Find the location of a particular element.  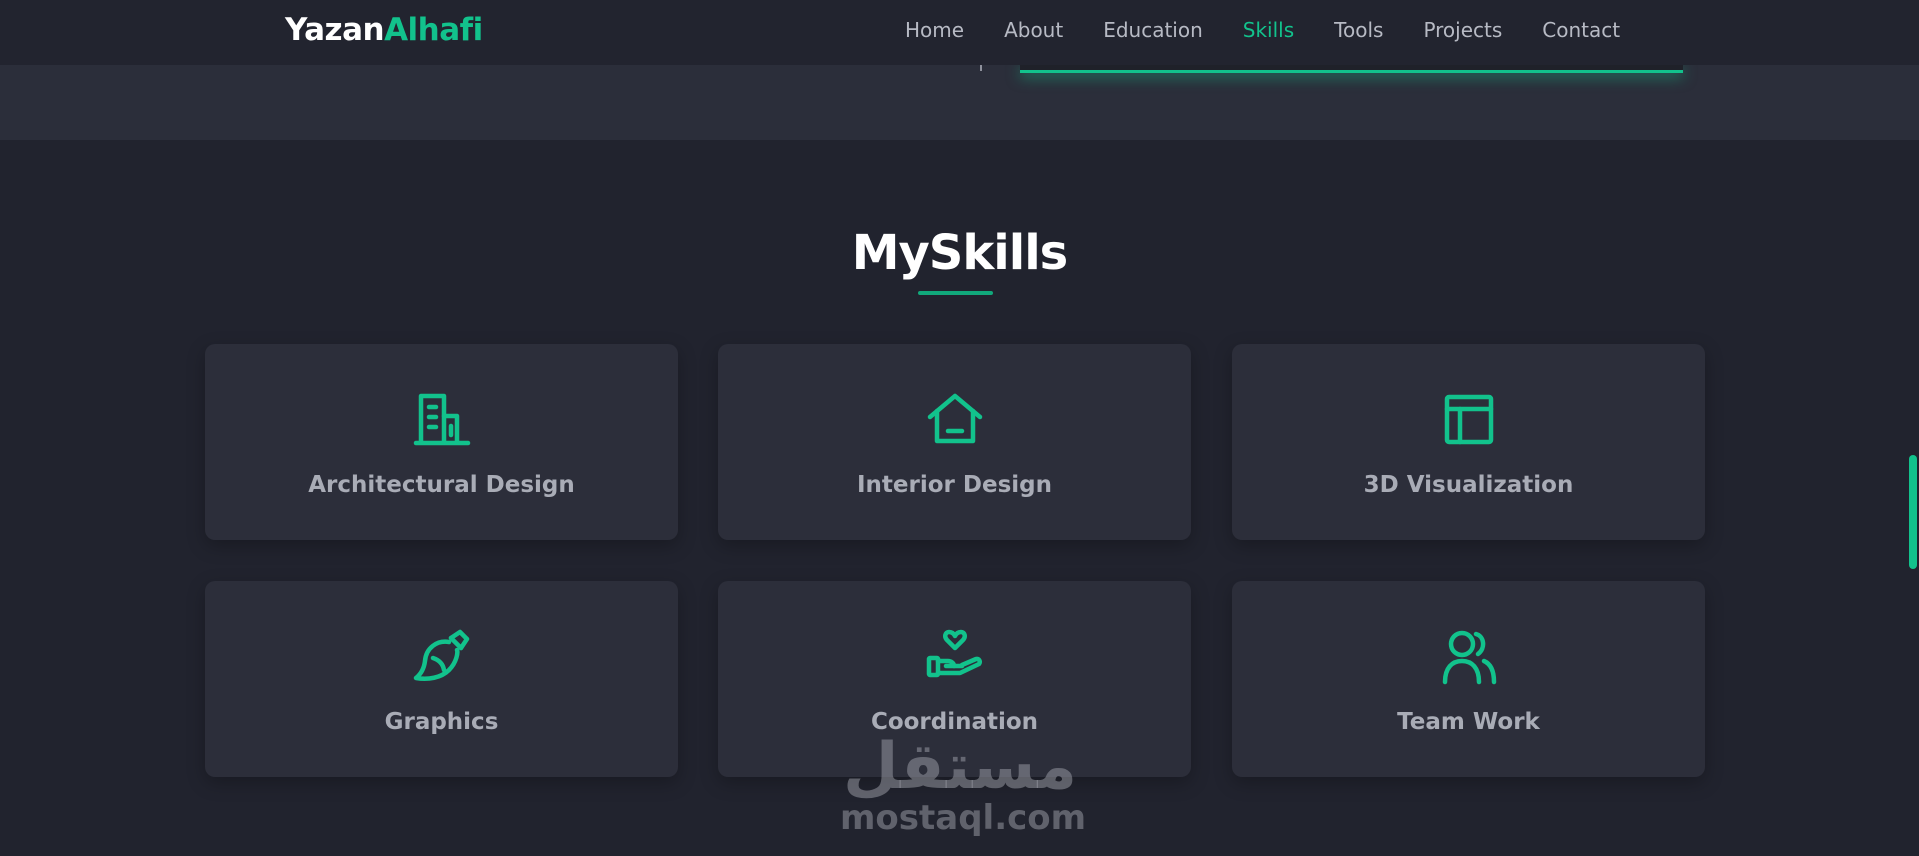

building-icon is located at coordinates (442, 420).